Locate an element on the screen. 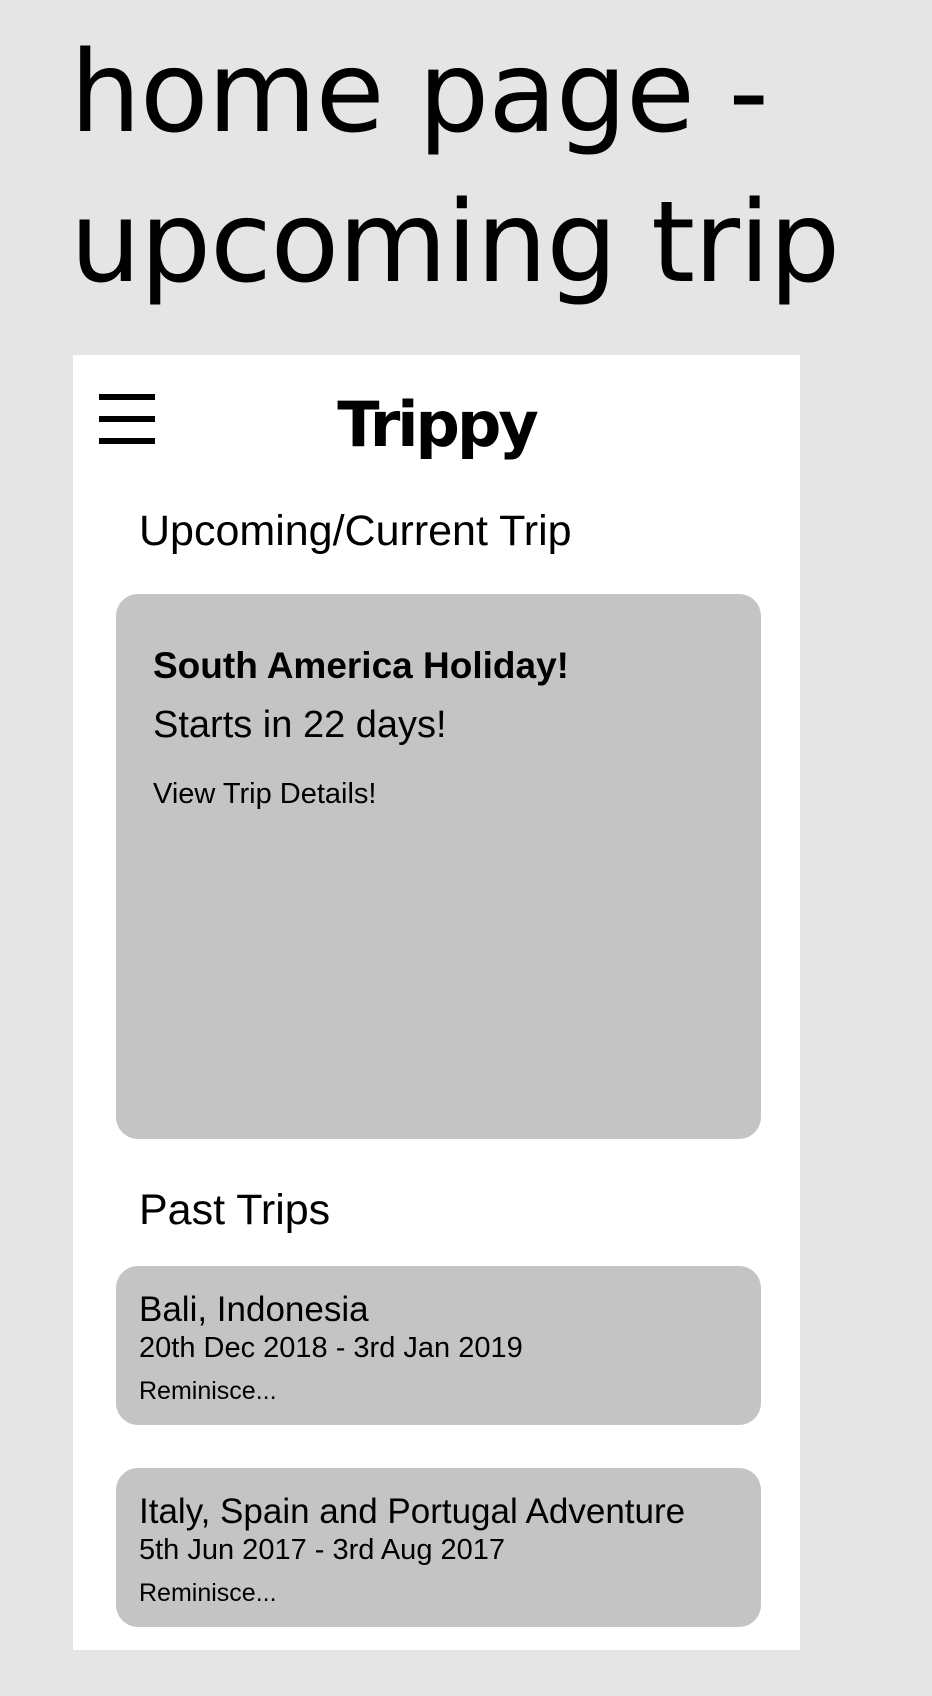 The width and height of the screenshot is (932, 1696). view-trip-details-link: View Trip Details! is located at coordinates (265, 794).